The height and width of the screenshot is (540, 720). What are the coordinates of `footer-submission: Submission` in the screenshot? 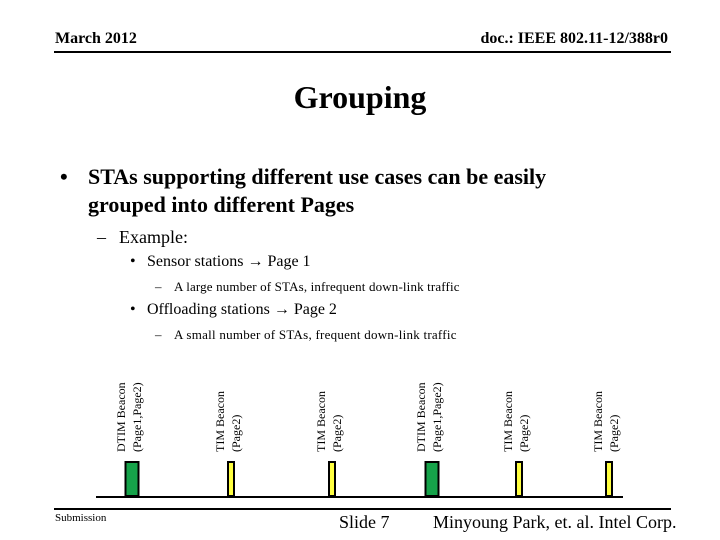 It's located at (81, 518).